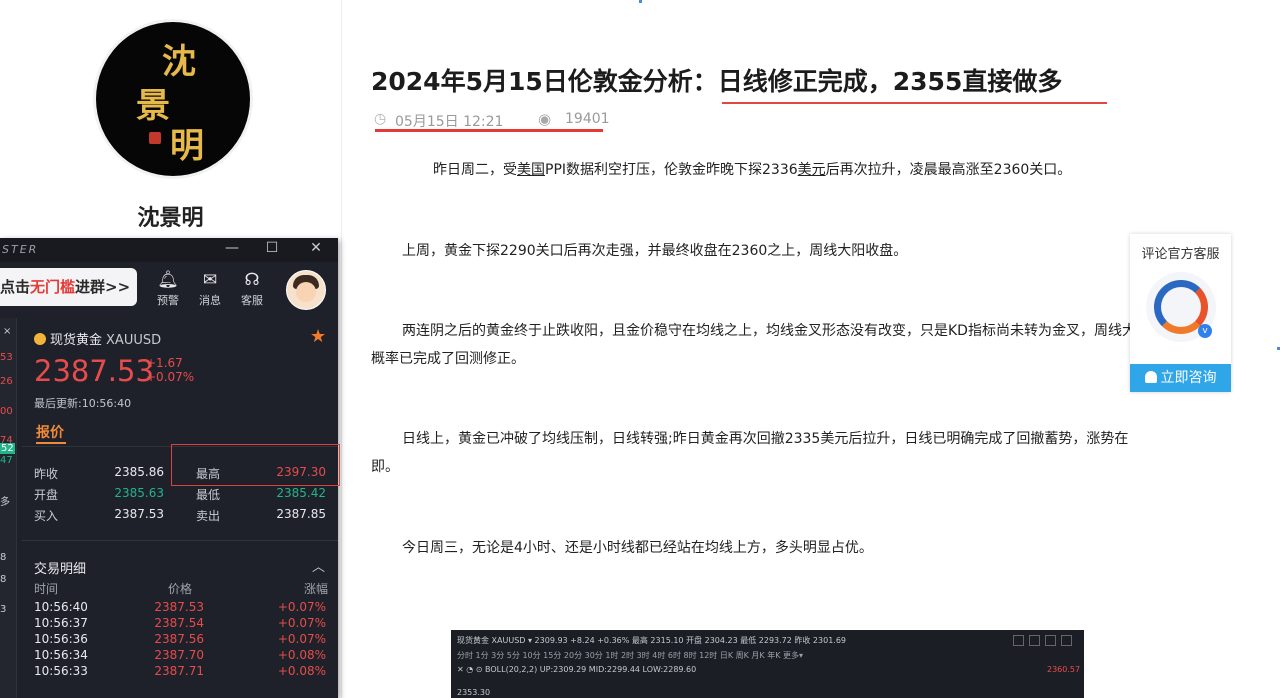 This screenshot has width=1280, height=698. Describe the element at coordinates (179, 671) in the screenshot. I see `detail-price: 2387.71` at that location.